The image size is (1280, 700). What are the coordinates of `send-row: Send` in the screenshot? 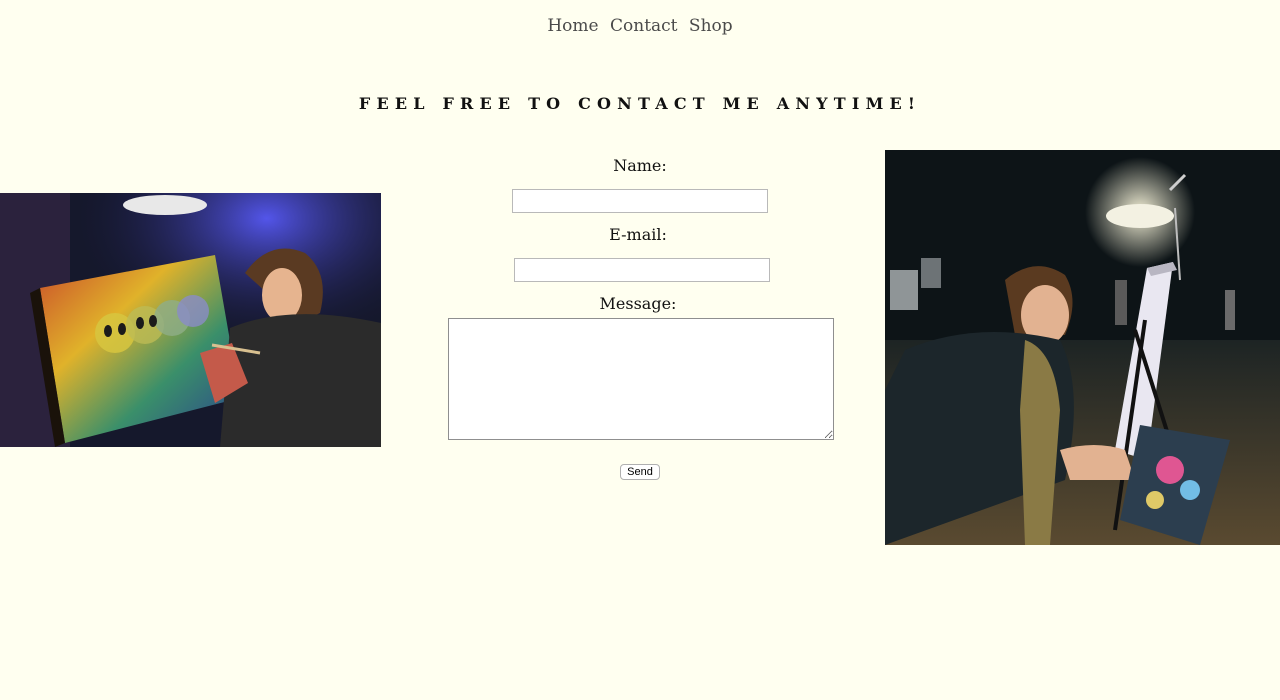 It's located at (640, 470).